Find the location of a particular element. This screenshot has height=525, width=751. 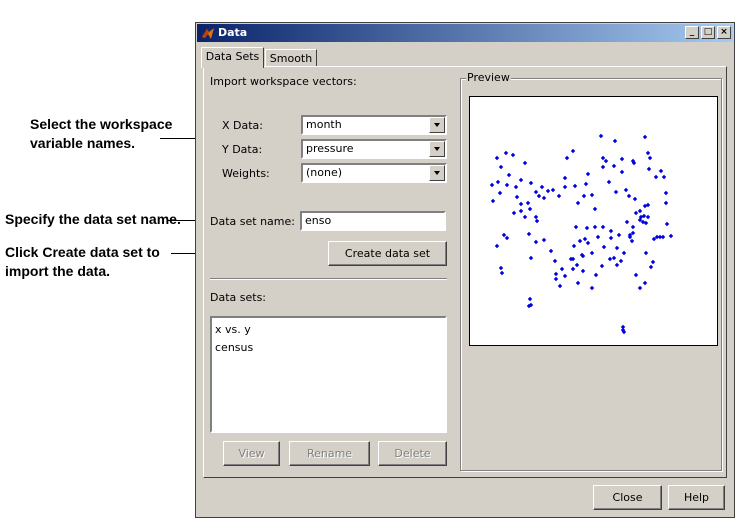

annotation-click-suffix: to is located at coordinates (151, 252).